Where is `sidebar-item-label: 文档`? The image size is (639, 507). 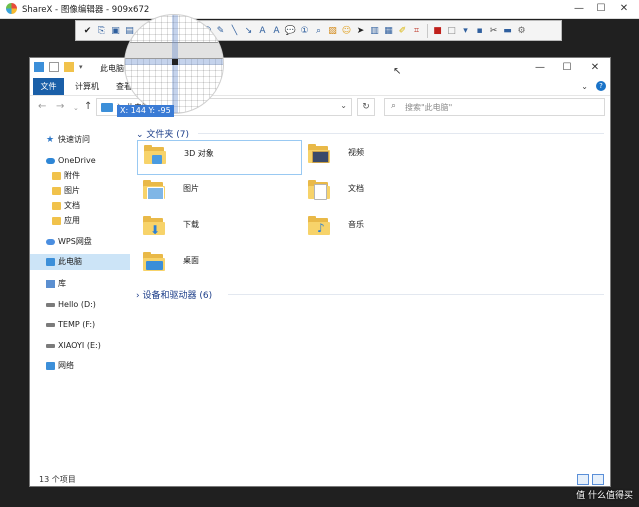 sidebar-item-label: 文档 is located at coordinates (72, 205).